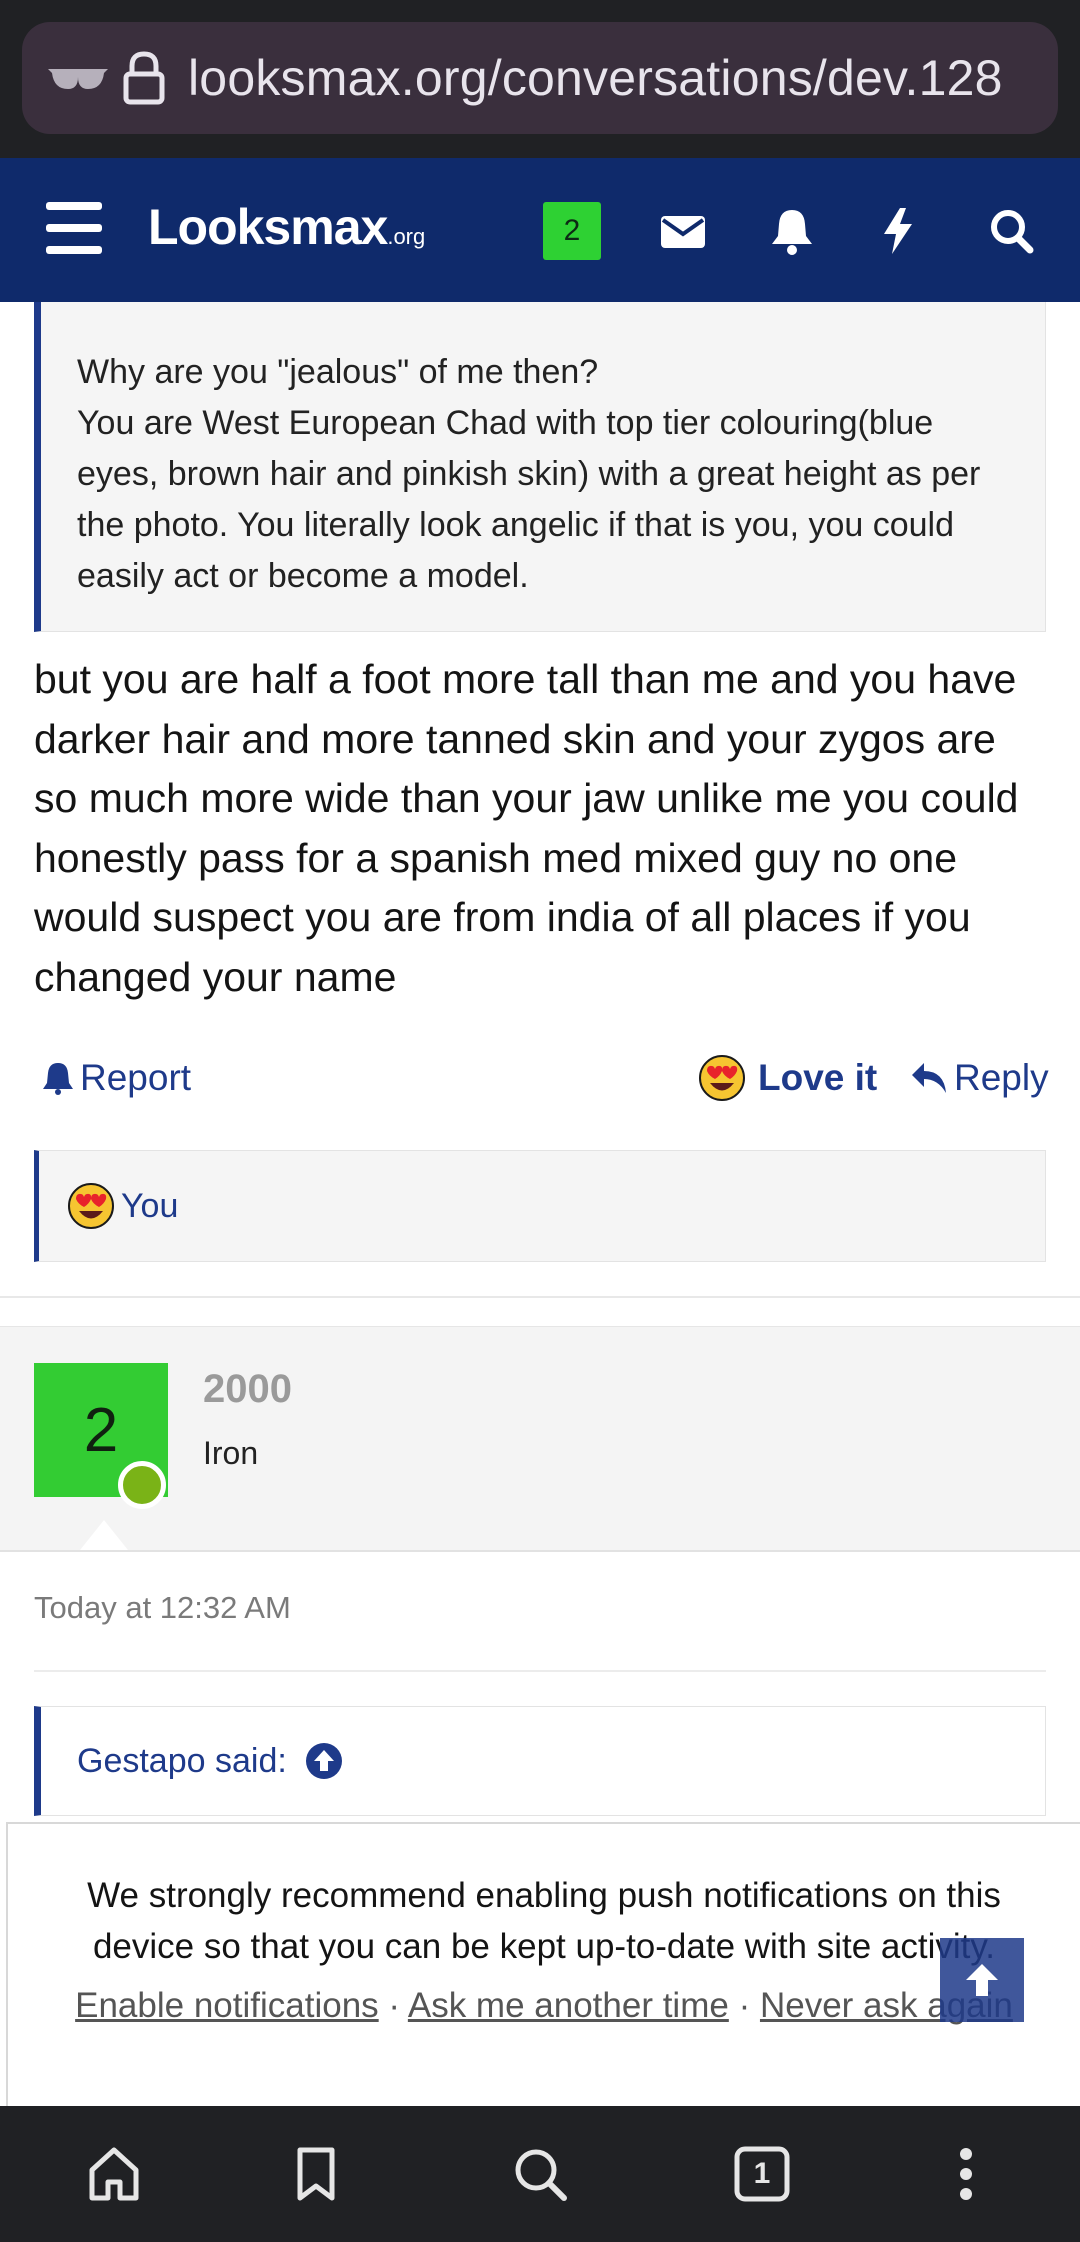  What do you see at coordinates (540, 1761) in the screenshot?
I see `quote-header: Gestapo said:` at bounding box center [540, 1761].